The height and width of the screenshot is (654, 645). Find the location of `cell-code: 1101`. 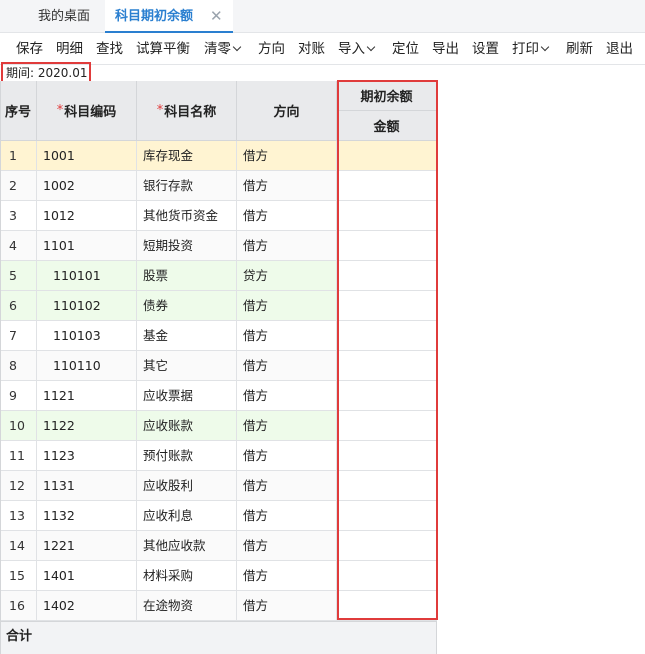

cell-code: 1101 is located at coordinates (87, 245).